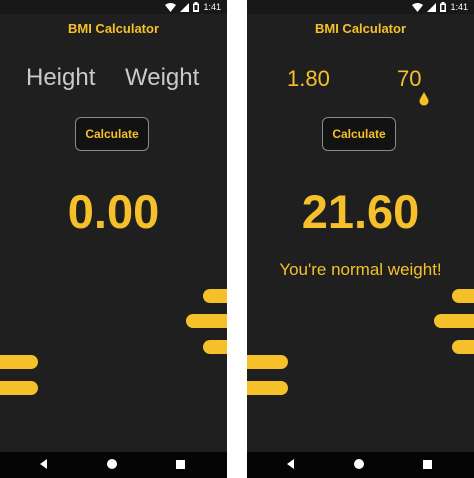  I want to click on text-cursor-handle-icon, so click(424, 99).